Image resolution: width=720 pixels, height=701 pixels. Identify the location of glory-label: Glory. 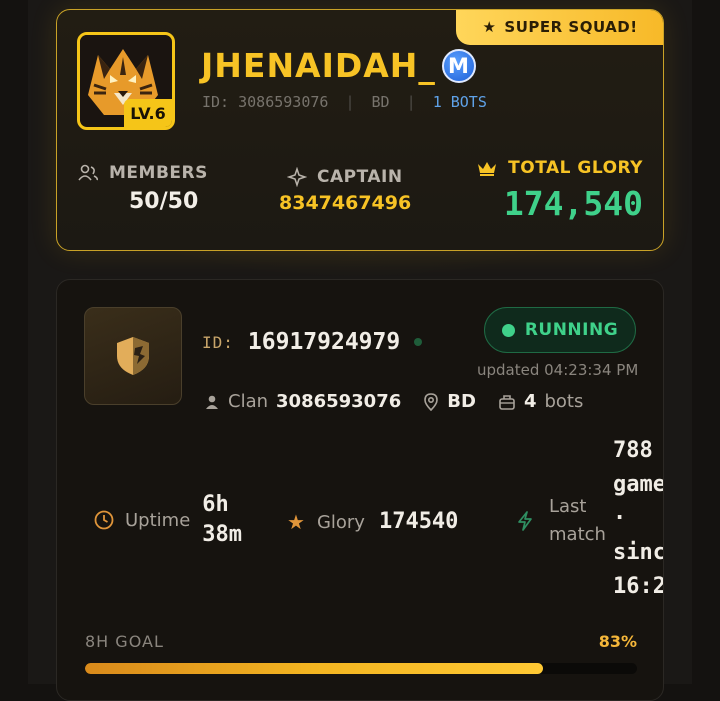
(340, 522).